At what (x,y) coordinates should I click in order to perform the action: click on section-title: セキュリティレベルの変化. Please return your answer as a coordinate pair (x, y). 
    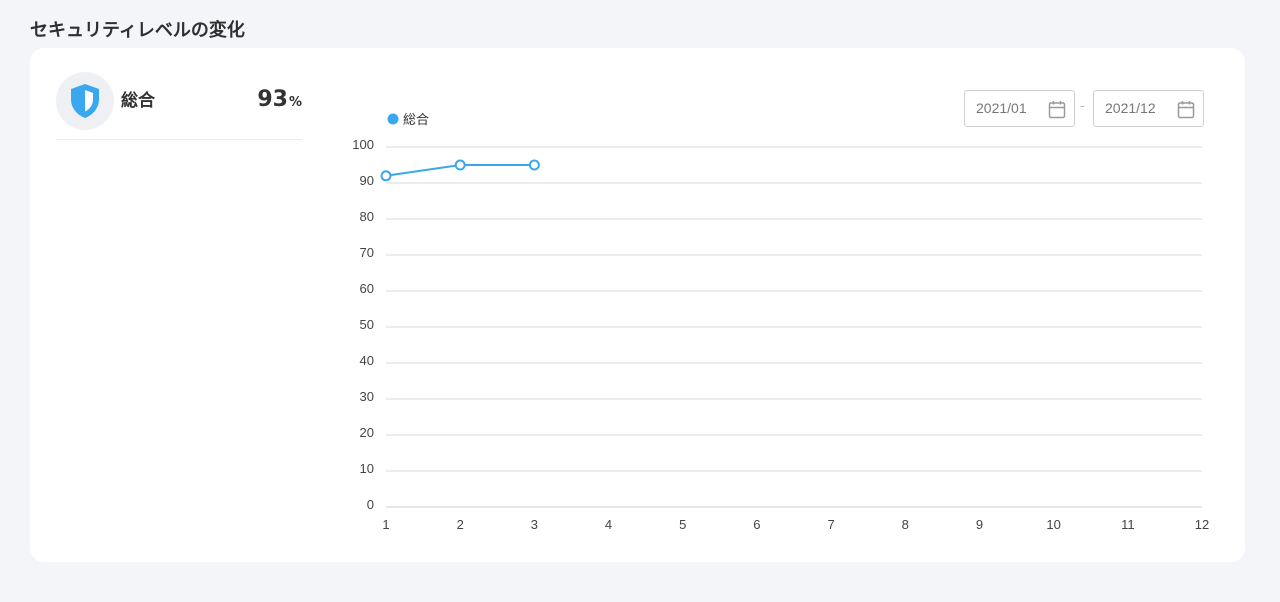
    Looking at the image, I should click on (137, 30).